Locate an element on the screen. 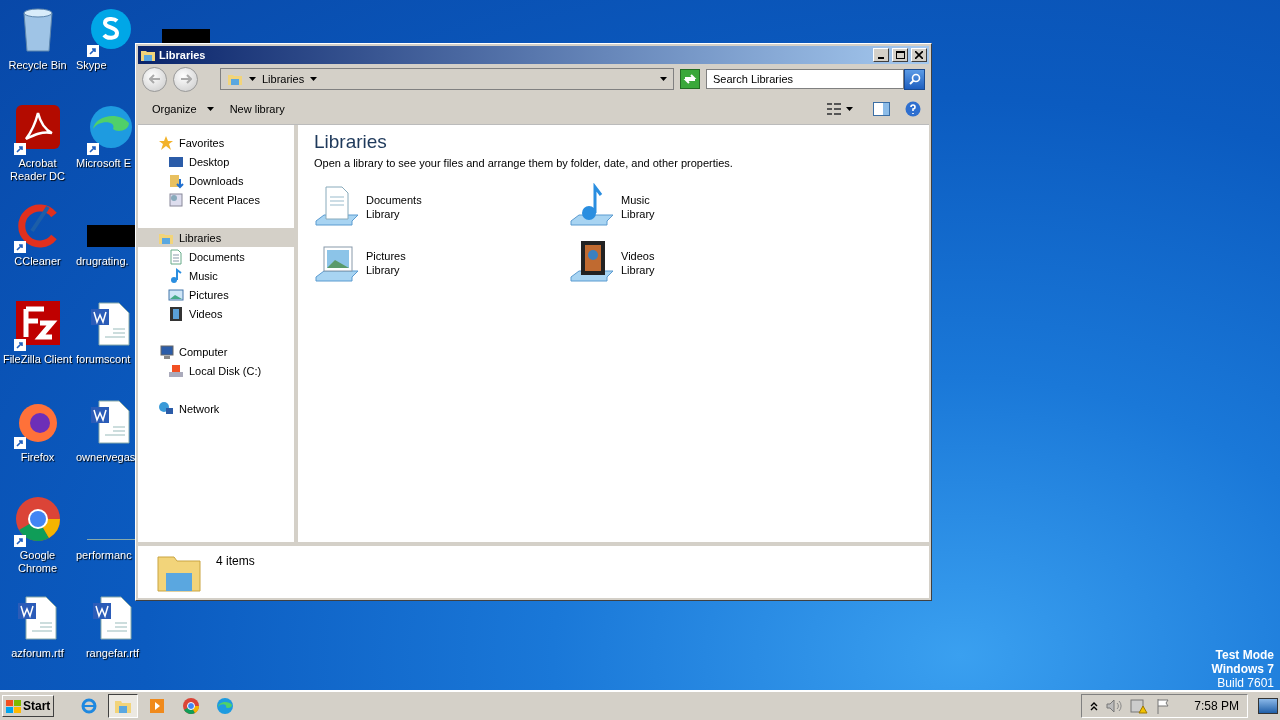 The image size is (1280, 720). nav-item: Documents is located at coordinates (216, 256).